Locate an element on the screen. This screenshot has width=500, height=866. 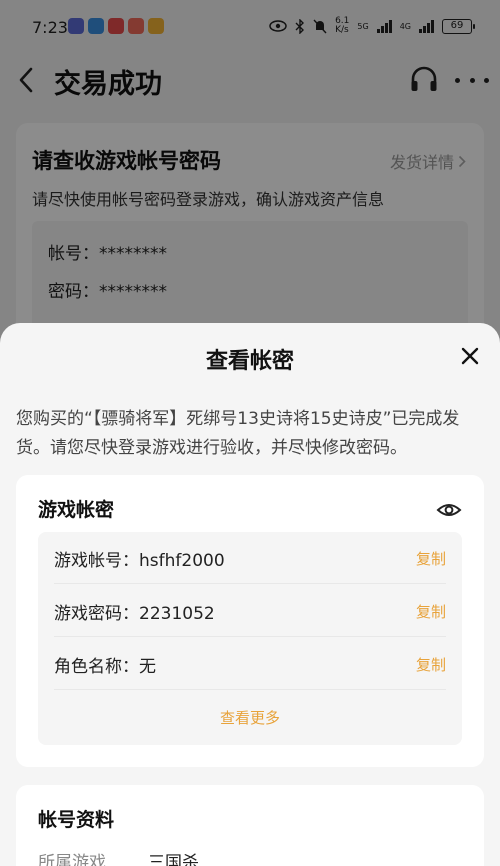
credentials-title: 游戏帐密 is located at coordinates (76, 510).